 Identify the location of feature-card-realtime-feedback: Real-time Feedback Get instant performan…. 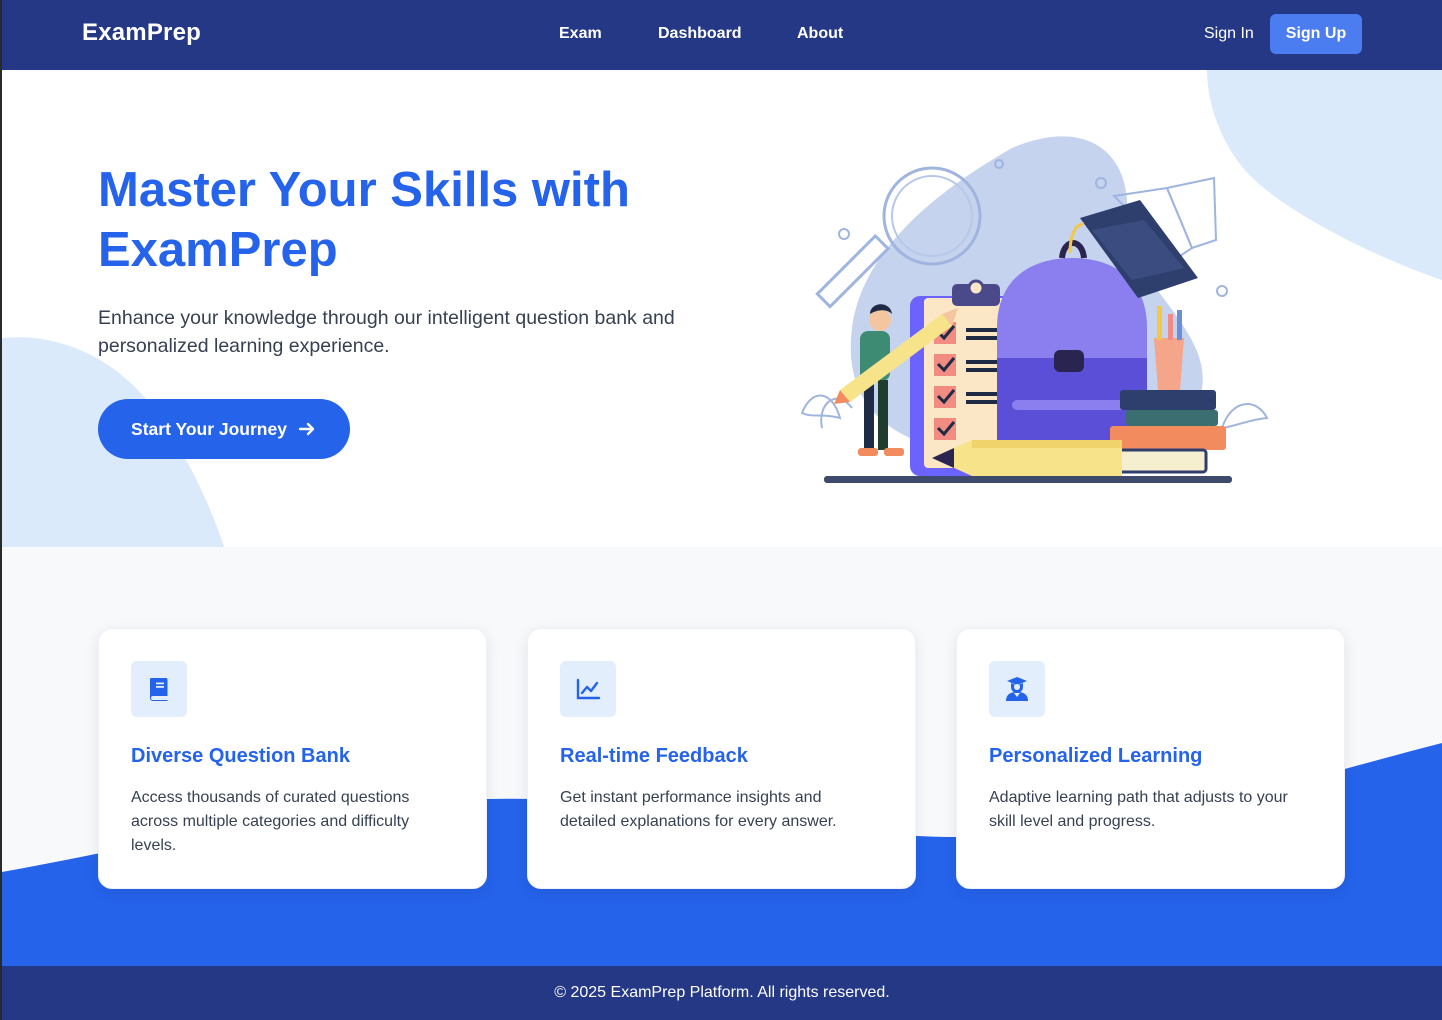
(721, 758).